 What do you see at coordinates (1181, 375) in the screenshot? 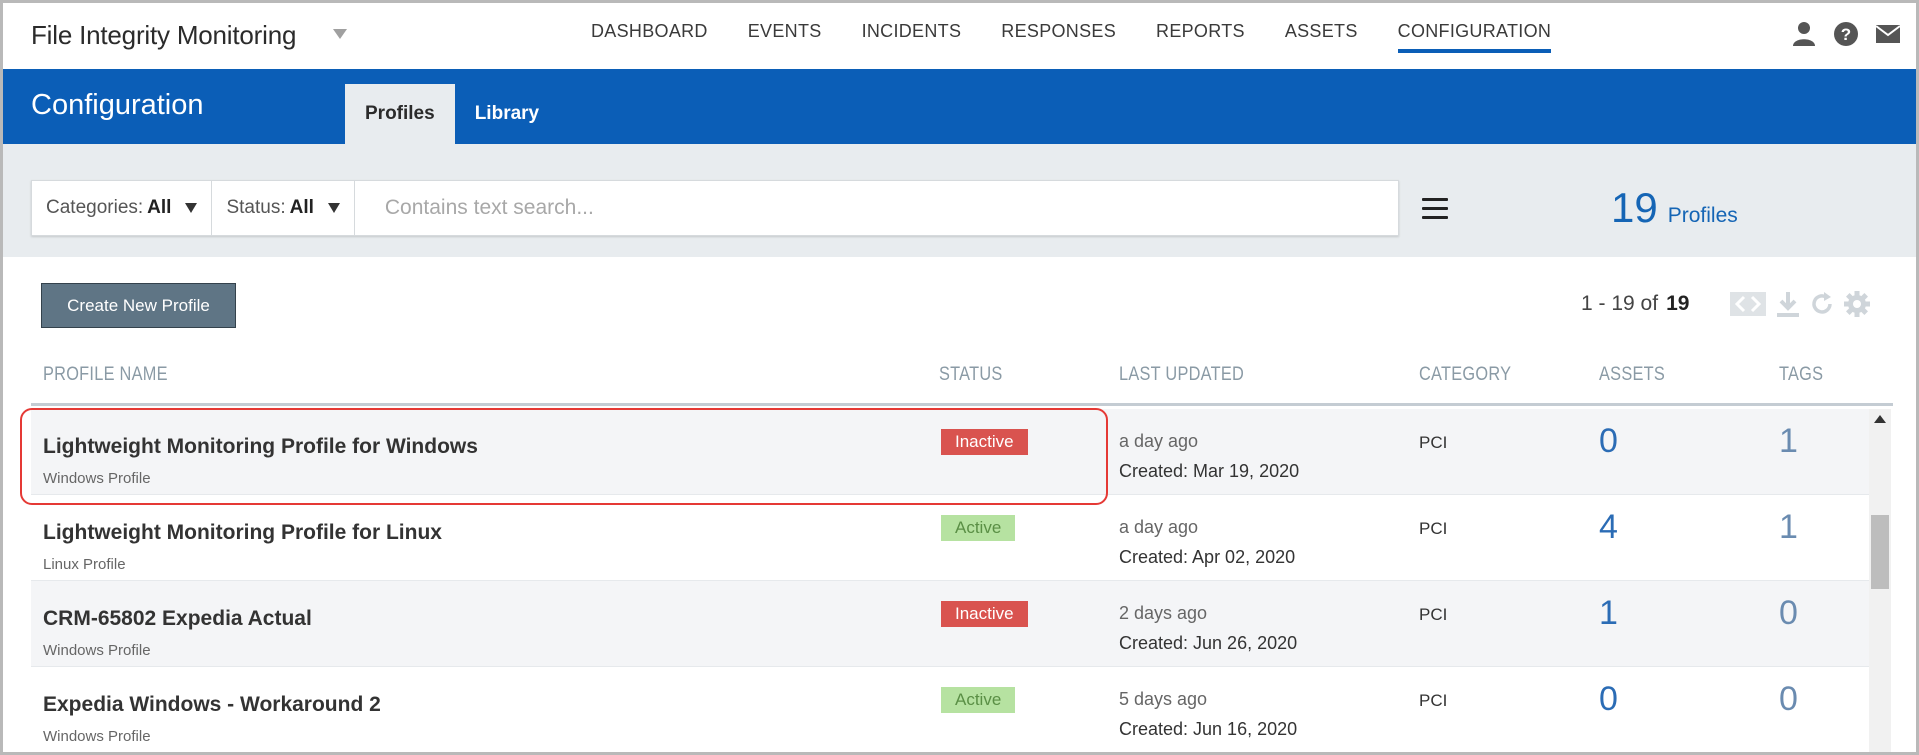
I see `column-header-last-updated: LAST UPDATED` at bounding box center [1181, 375].